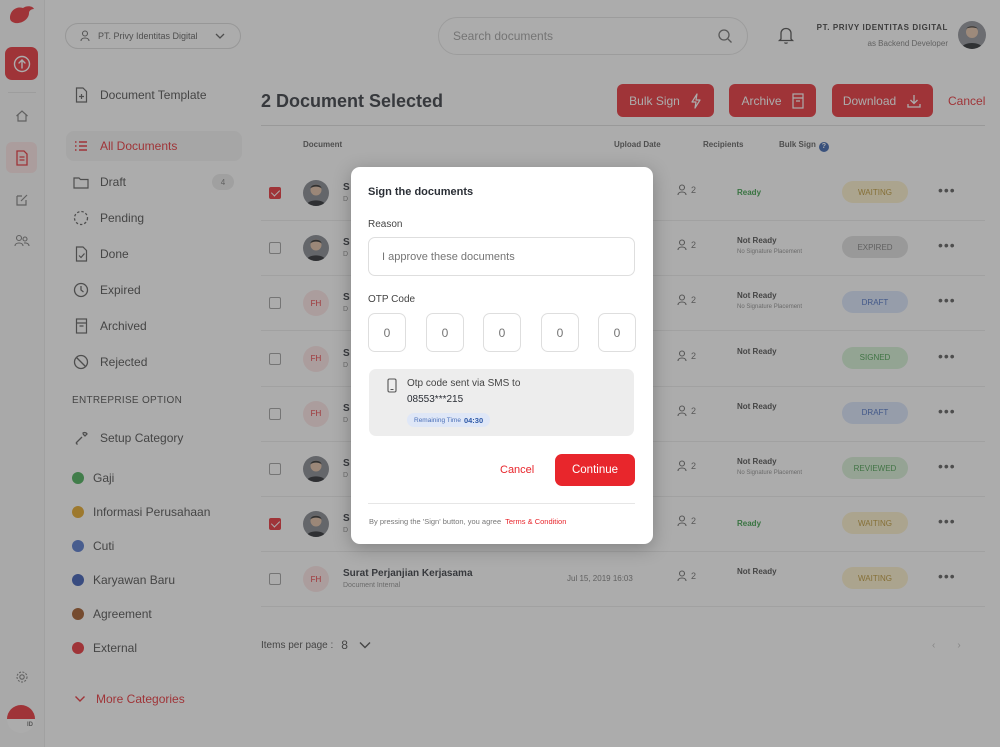  I want to click on remaining-time-value: 04:30, so click(473, 420).